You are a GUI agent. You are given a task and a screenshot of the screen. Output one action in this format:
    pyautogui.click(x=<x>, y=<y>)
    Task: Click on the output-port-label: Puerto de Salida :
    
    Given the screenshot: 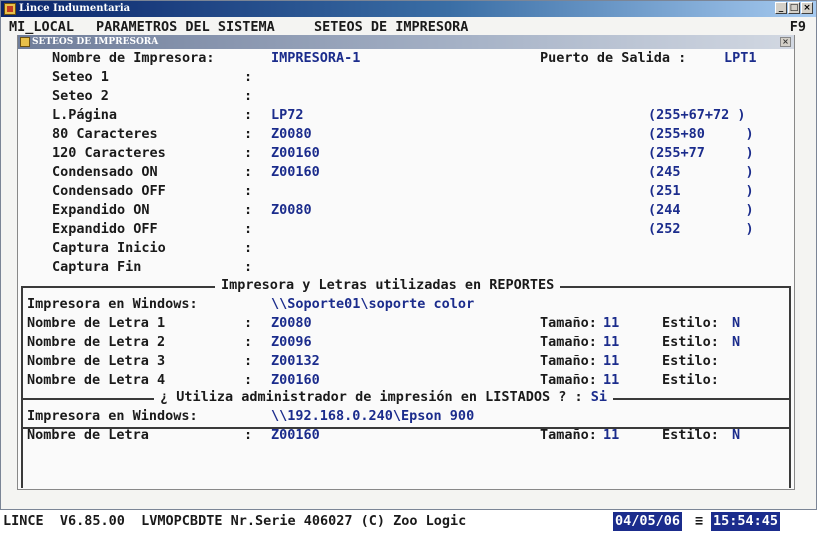 What is the action you would take?
    pyautogui.click(x=613, y=58)
    